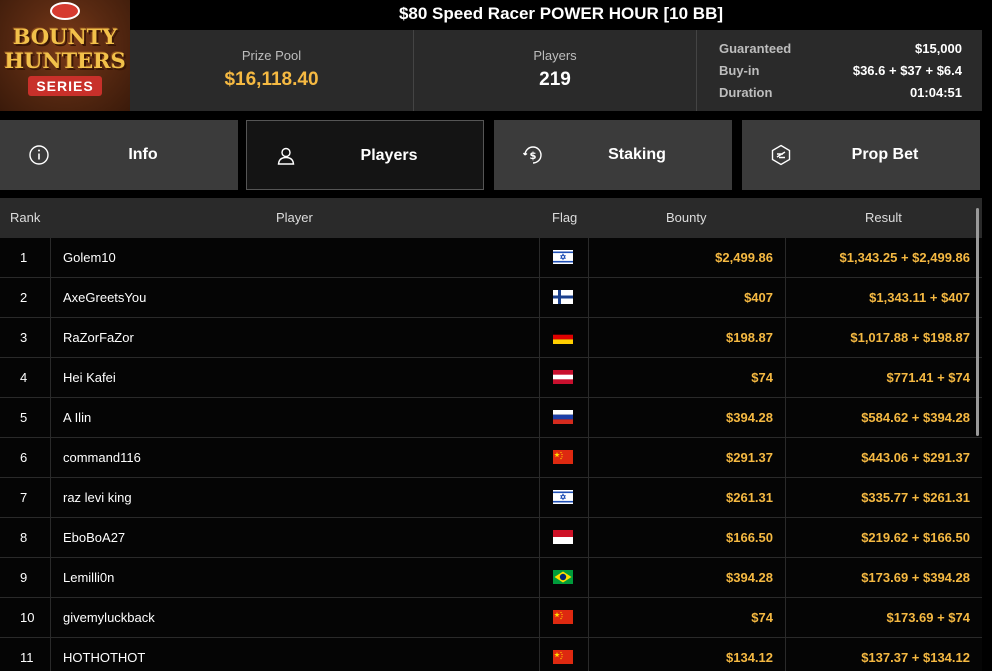 This screenshot has height=671, width=992. What do you see at coordinates (24, 417) in the screenshot?
I see `rank-cell: 5` at bounding box center [24, 417].